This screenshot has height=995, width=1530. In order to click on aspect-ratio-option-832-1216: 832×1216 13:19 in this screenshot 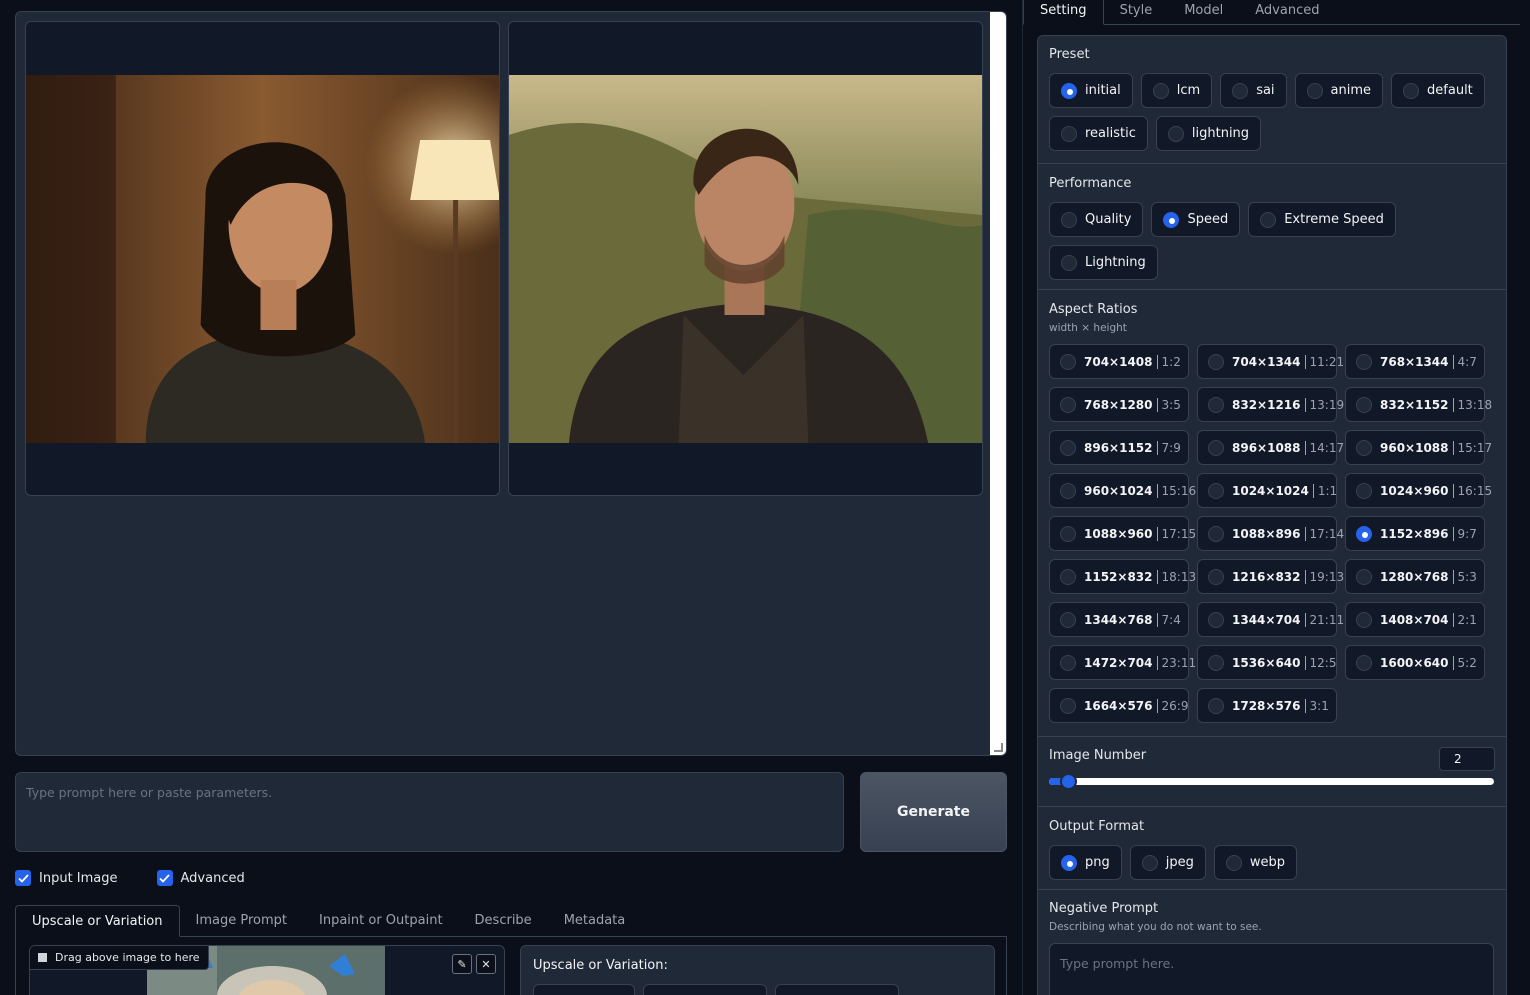, I will do `click(1270, 404)`.